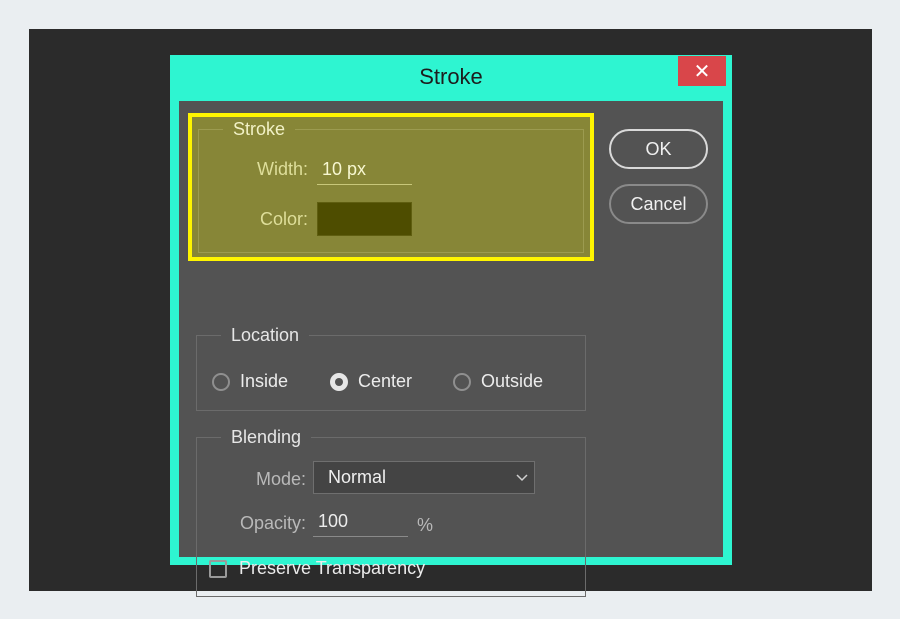  I want to click on location-group-legend: Location, so click(265, 335).